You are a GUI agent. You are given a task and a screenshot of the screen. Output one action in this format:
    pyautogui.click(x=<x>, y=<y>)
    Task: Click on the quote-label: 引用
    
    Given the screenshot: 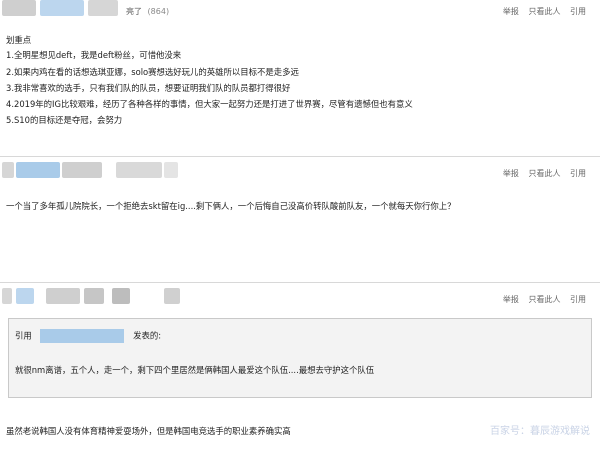 What is the action you would take?
    pyautogui.click(x=23, y=335)
    